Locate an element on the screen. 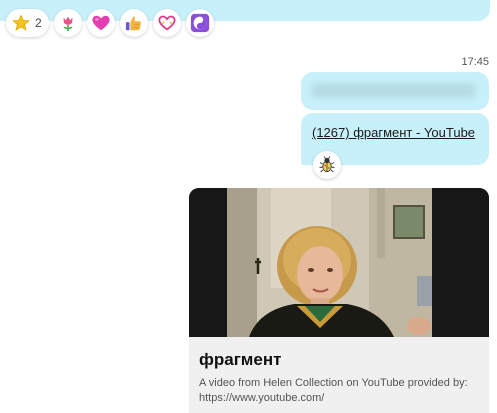  star-icon is located at coordinates (21, 22).